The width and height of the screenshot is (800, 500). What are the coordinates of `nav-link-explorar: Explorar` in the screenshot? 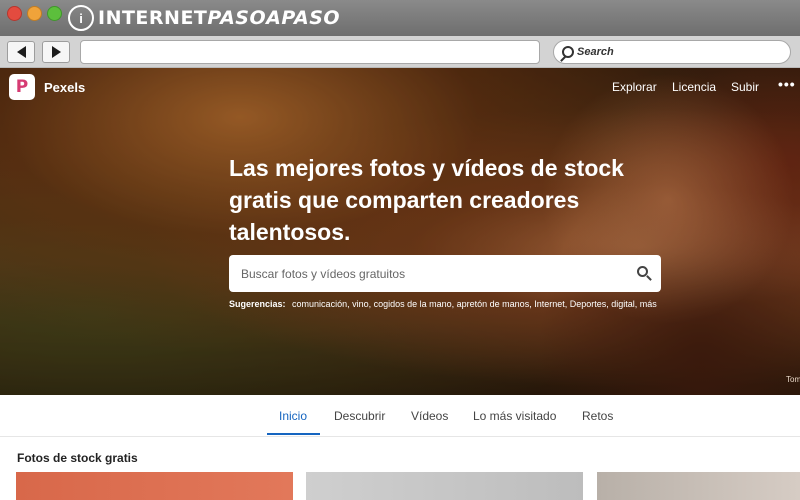 It's located at (634, 87).